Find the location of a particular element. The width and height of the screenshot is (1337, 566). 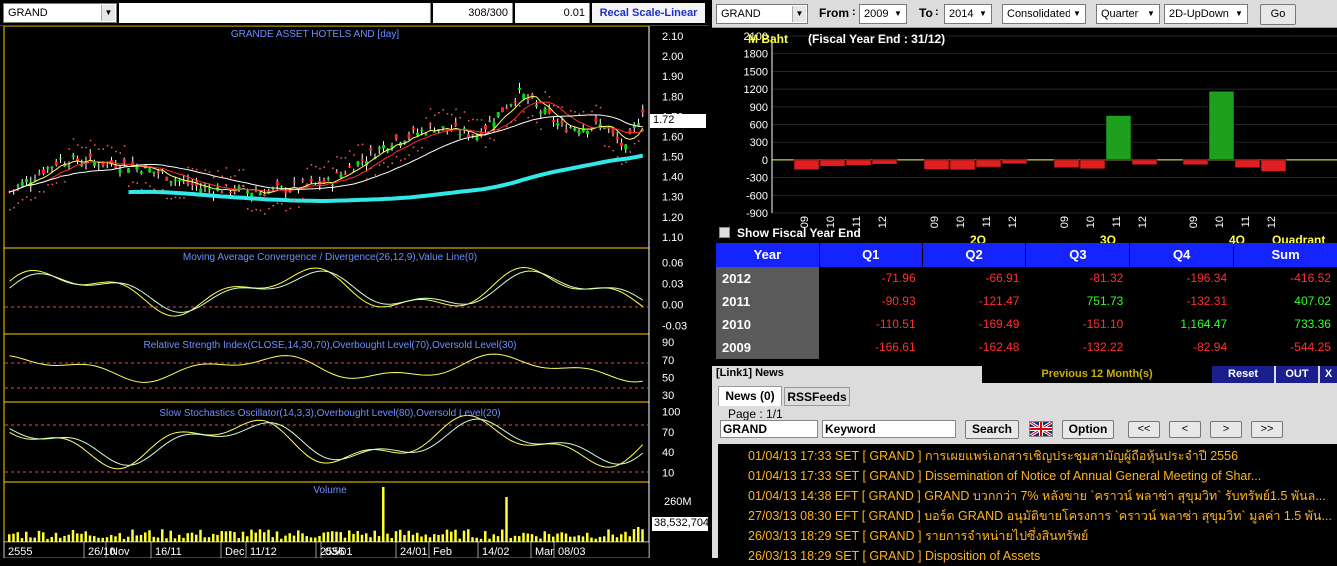

y-tick-label: 30 is located at coordinates (668, 396).